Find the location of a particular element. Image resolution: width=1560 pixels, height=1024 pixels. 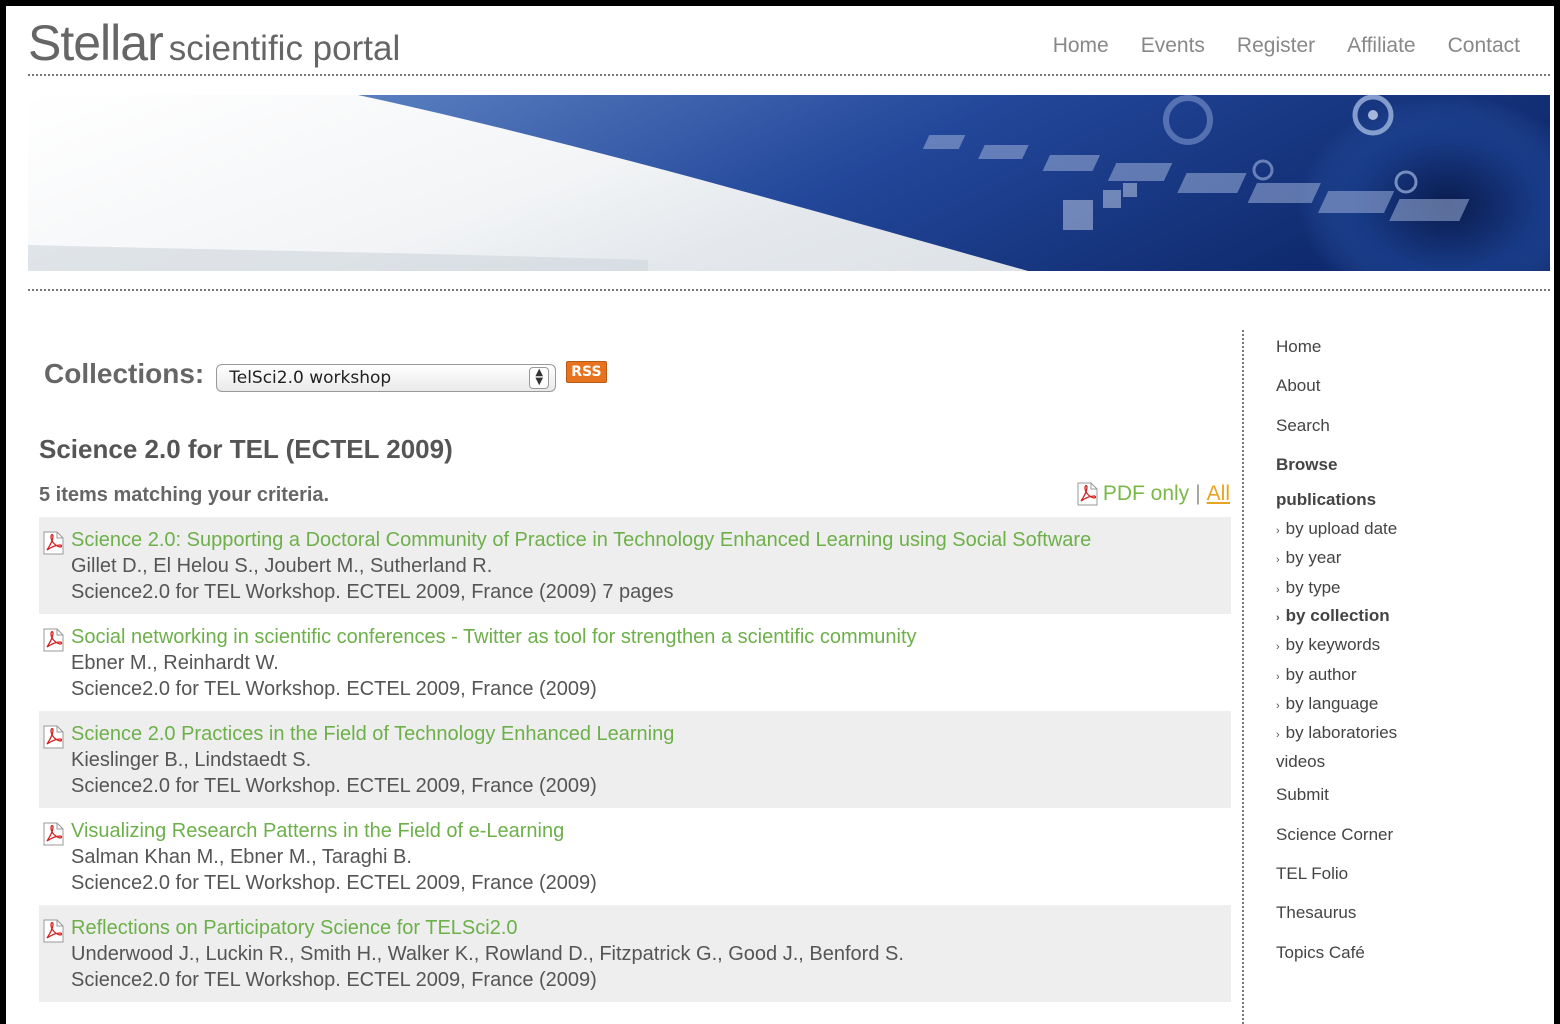

sidebar-item-submit: Submit is located at coordinates (1302, 795).